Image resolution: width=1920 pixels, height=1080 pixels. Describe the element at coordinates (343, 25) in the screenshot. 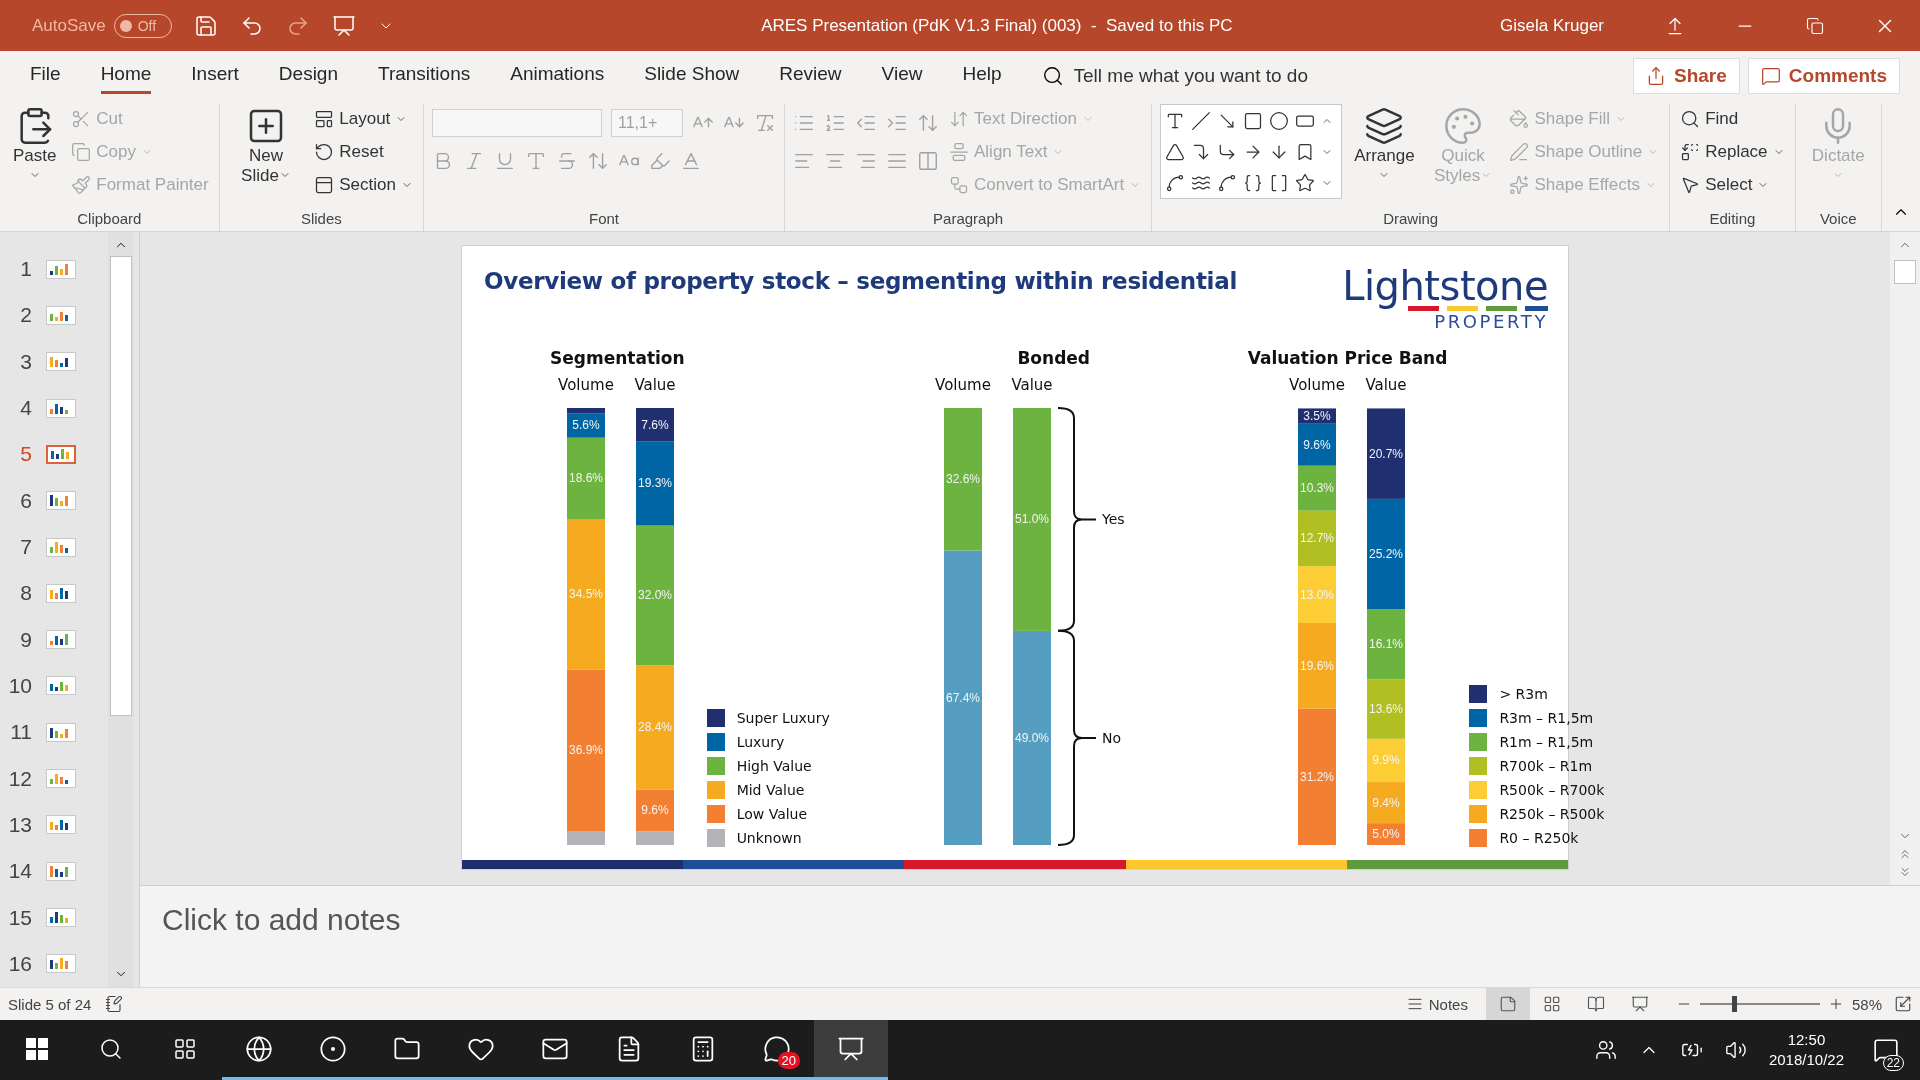

I see `presentation-icon` at that location.